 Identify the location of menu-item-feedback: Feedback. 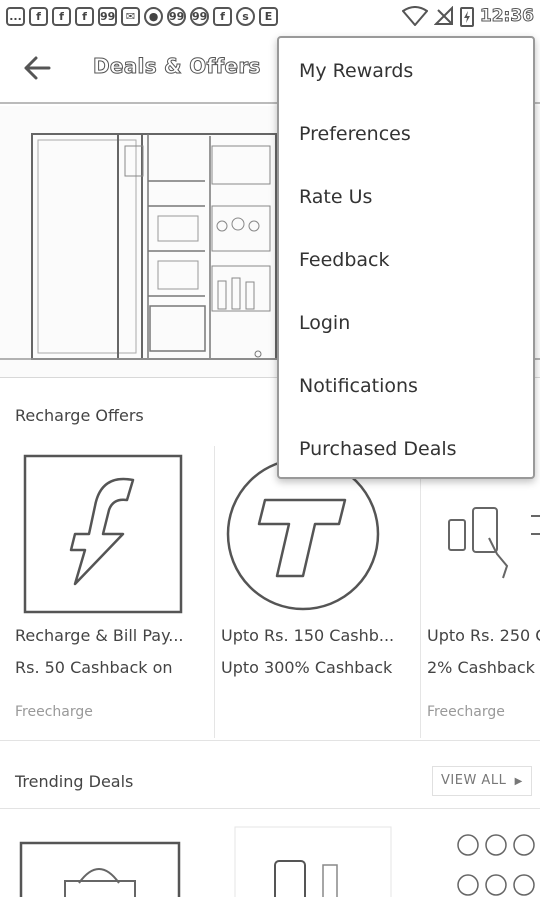
(406, 260).